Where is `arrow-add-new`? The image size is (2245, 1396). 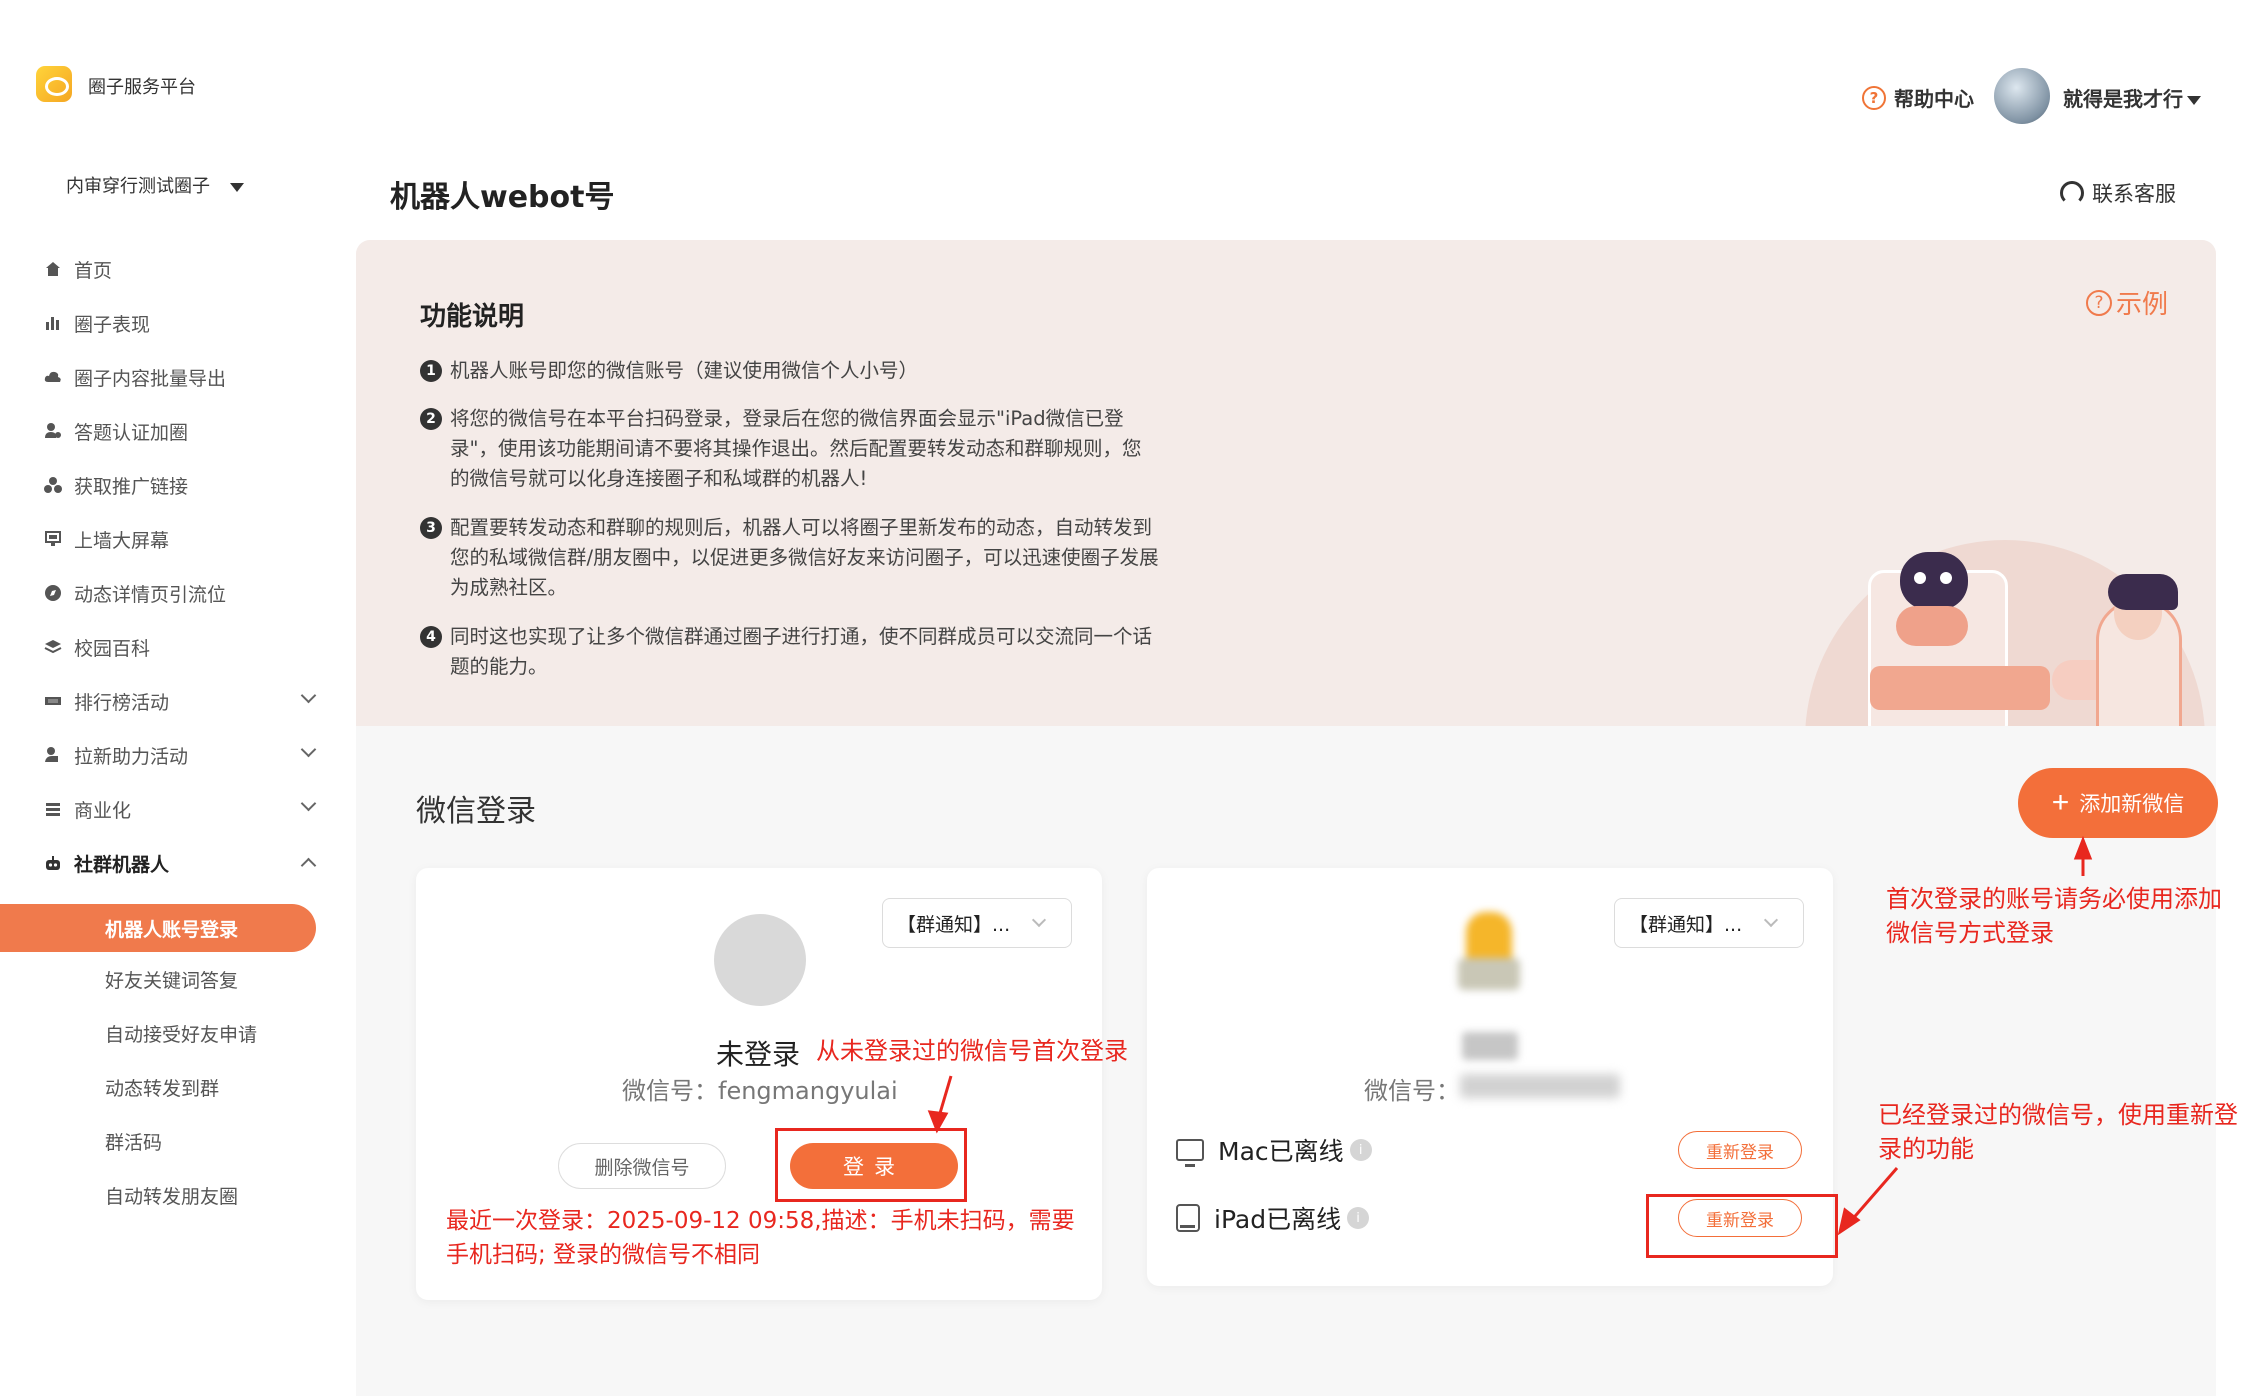
arrow-add-new is located at coordinates (2083, 855).